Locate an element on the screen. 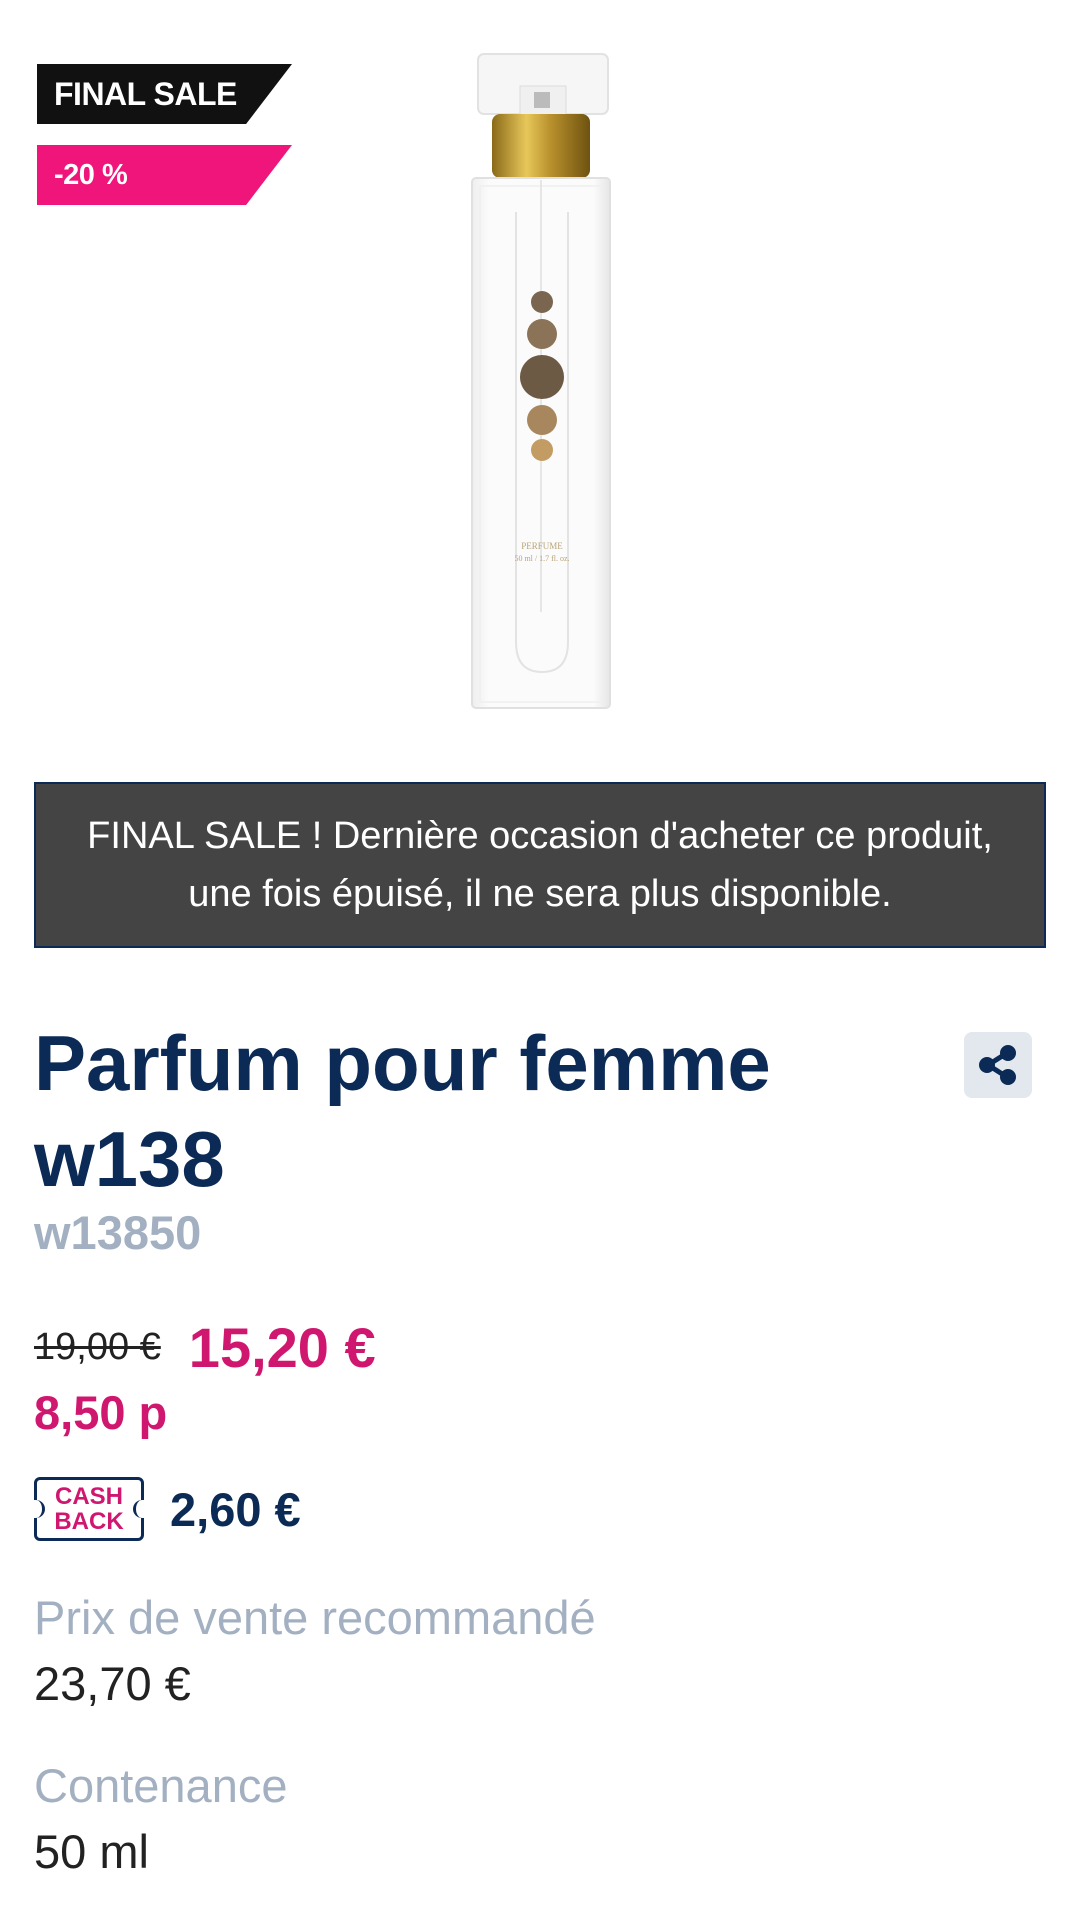 Image resolution: width=1080 pixels, height=1926 pixels. final-sale-badge: FINAL SALE is located at coordinates (164, 94).